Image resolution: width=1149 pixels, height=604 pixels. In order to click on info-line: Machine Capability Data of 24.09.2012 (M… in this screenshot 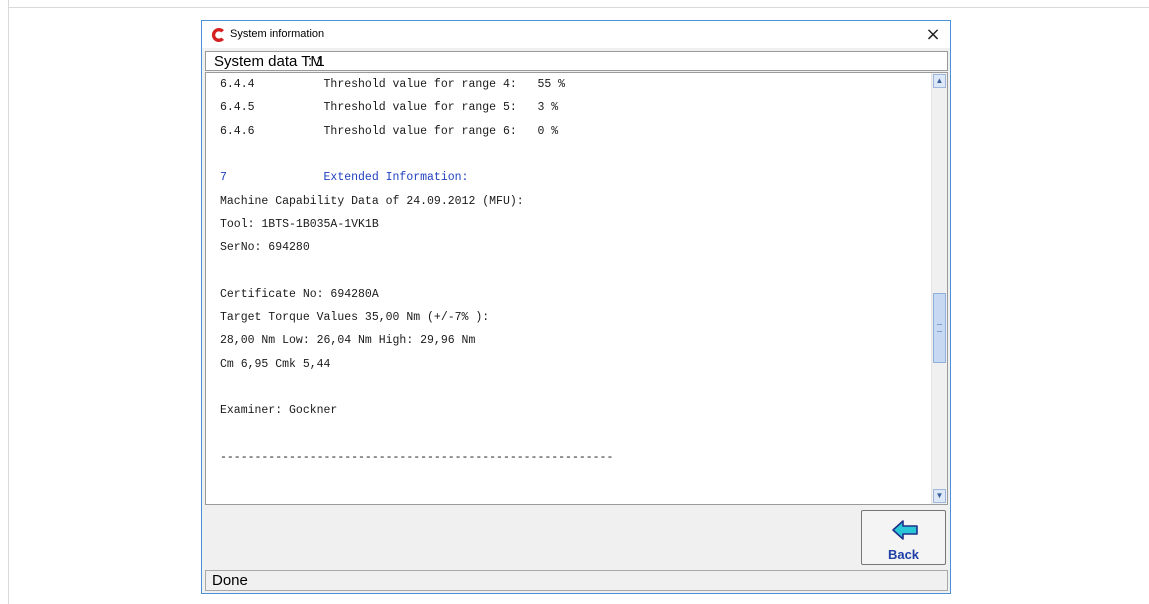, I will do `click(372, 201)`.